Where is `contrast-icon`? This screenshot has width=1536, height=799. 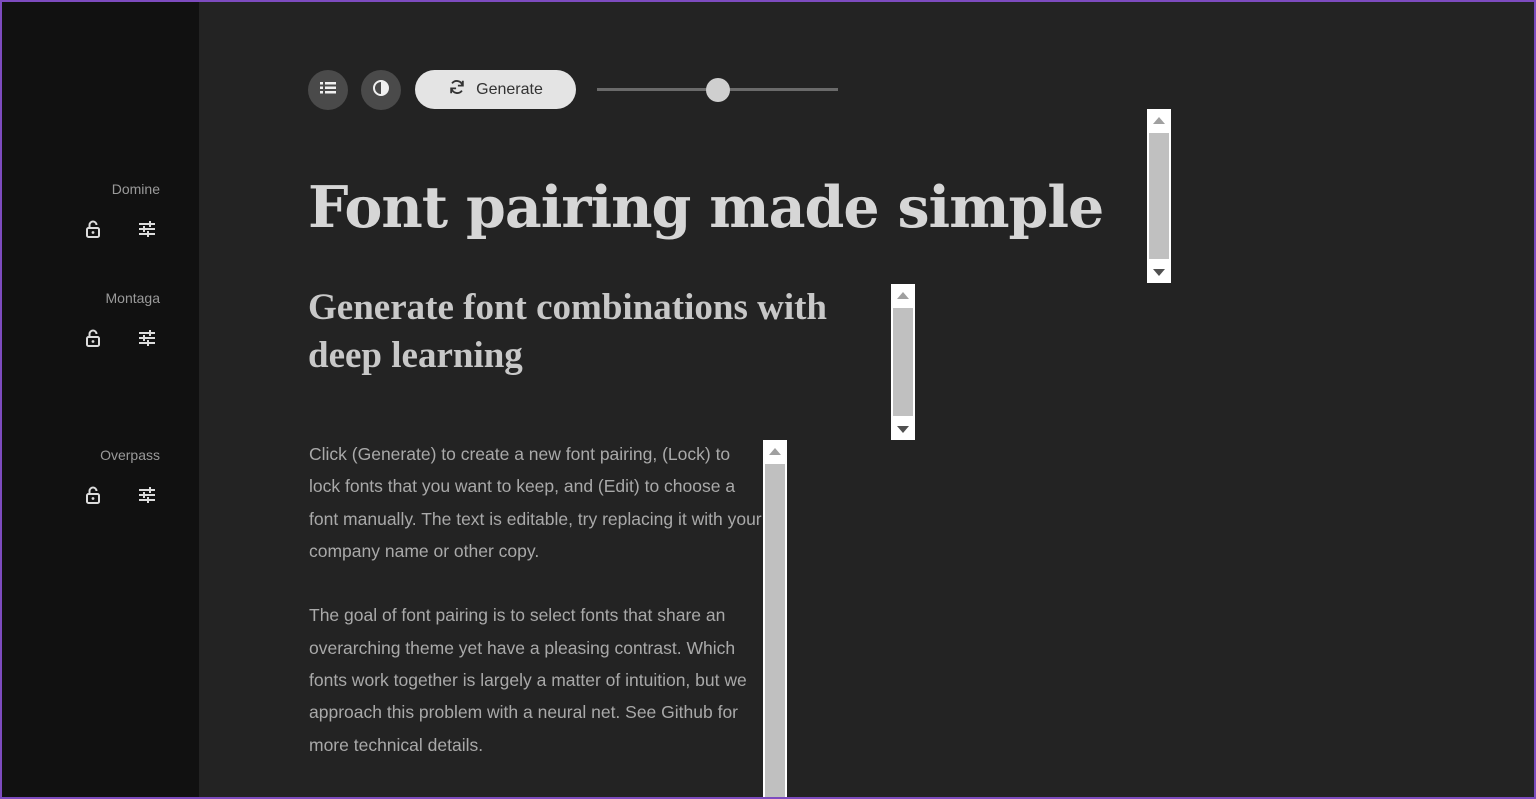 contrast-icon is located at coordinates (381, 90).